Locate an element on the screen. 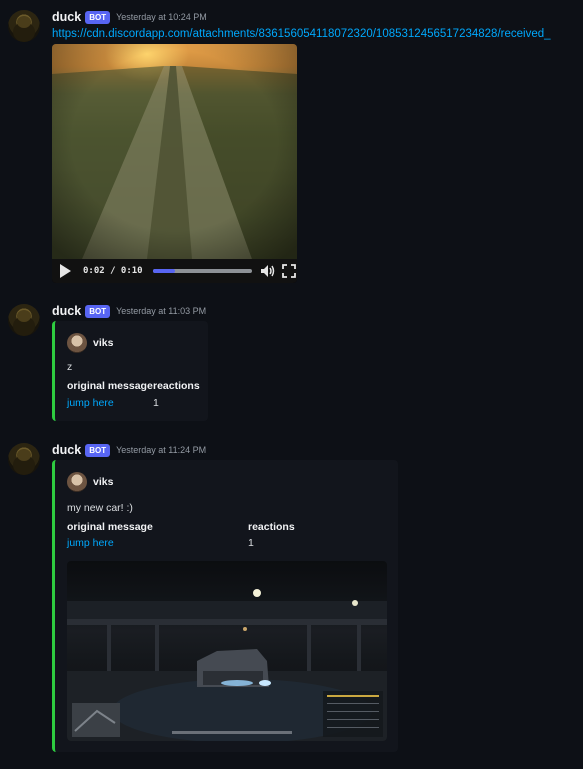 This screenshot has height=769, width=583. volume-icon is located at coordinates (268, 271).